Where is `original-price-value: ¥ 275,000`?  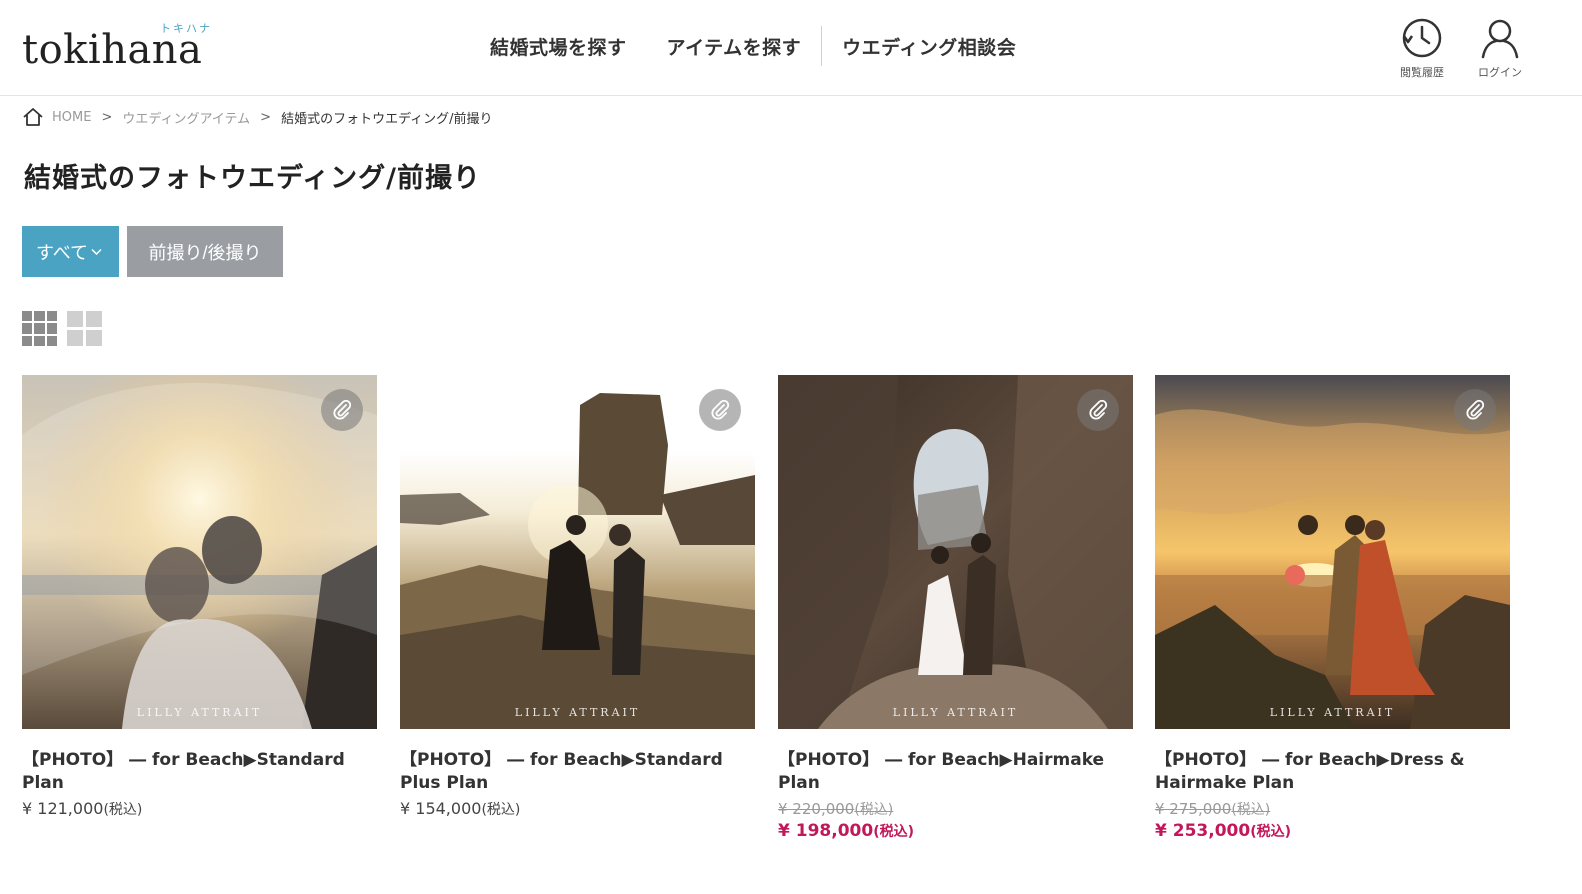 original-price-value: ¥ 275,000 is located at coordinates (1193, 809).